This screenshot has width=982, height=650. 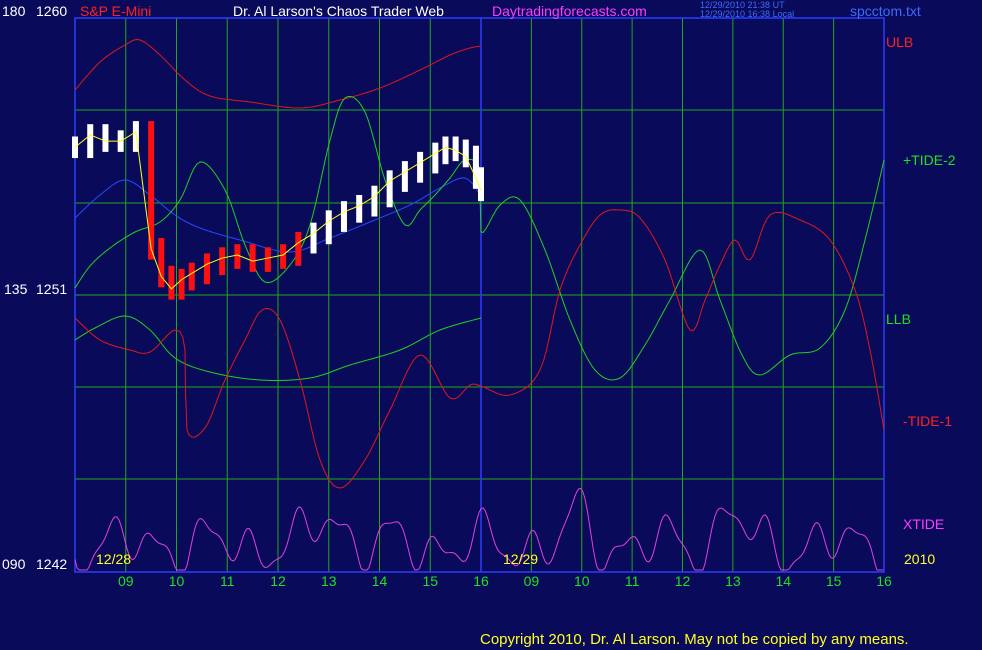 I want to click on y-left-bottom-label: 090, so click(x=14, y=564).